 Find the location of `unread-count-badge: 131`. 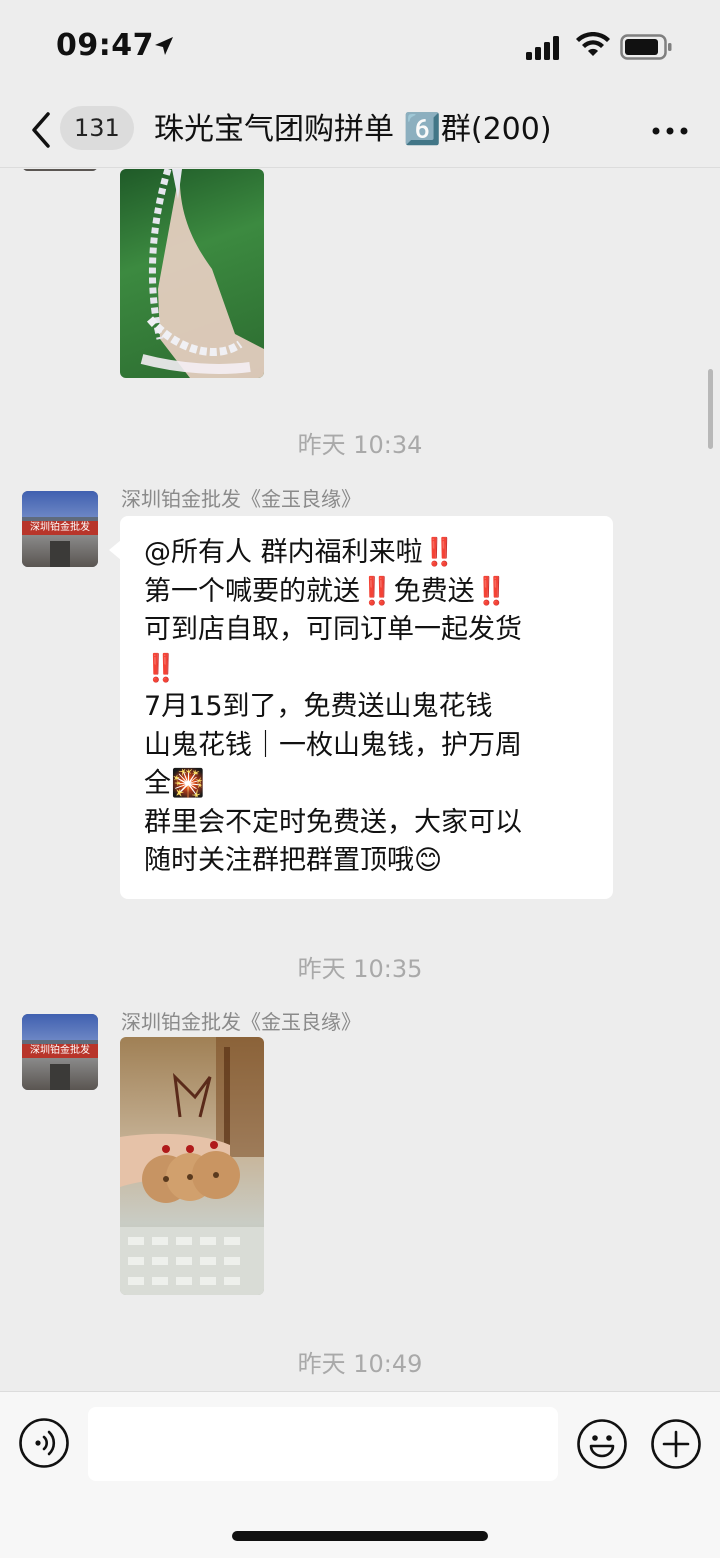

unread-count-badge: 131 is located at coordinates (97, 128).